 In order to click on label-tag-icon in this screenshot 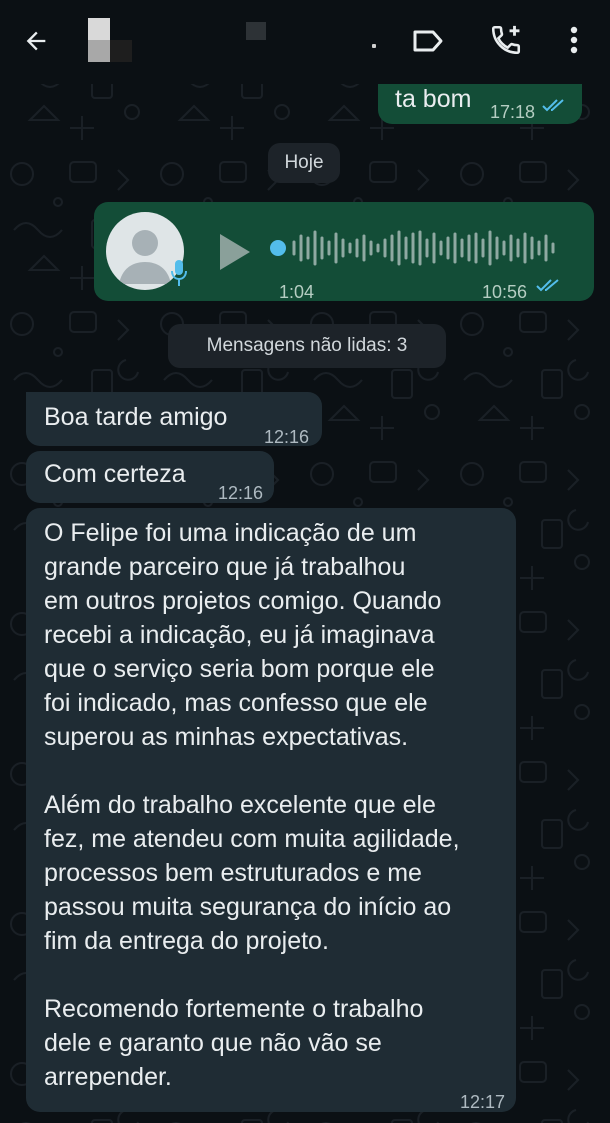, I will do `click(428, 41)`.